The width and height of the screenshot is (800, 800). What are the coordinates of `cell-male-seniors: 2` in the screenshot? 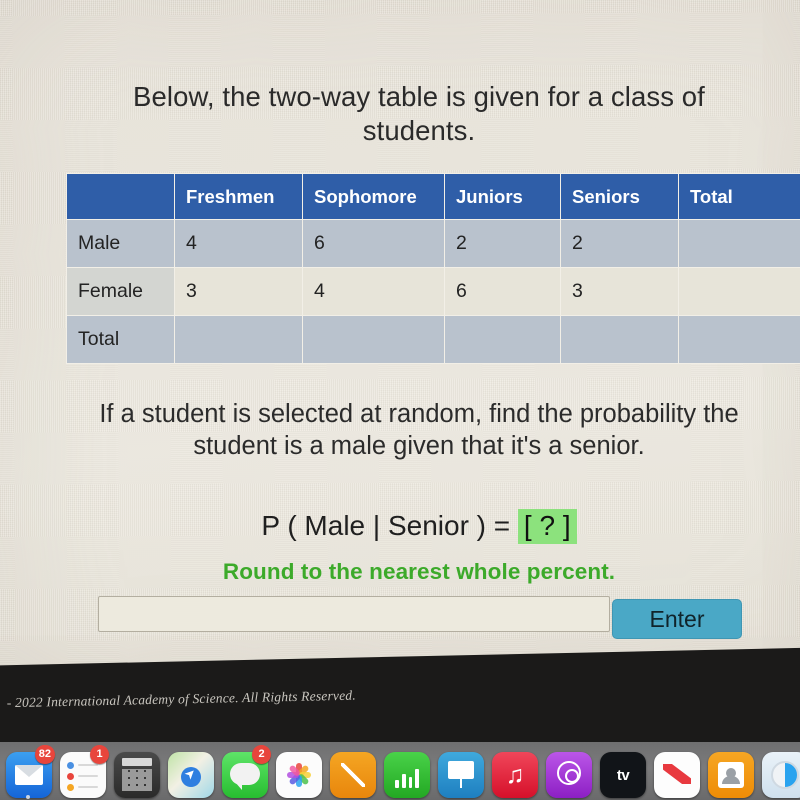 It's located at (619, 243).